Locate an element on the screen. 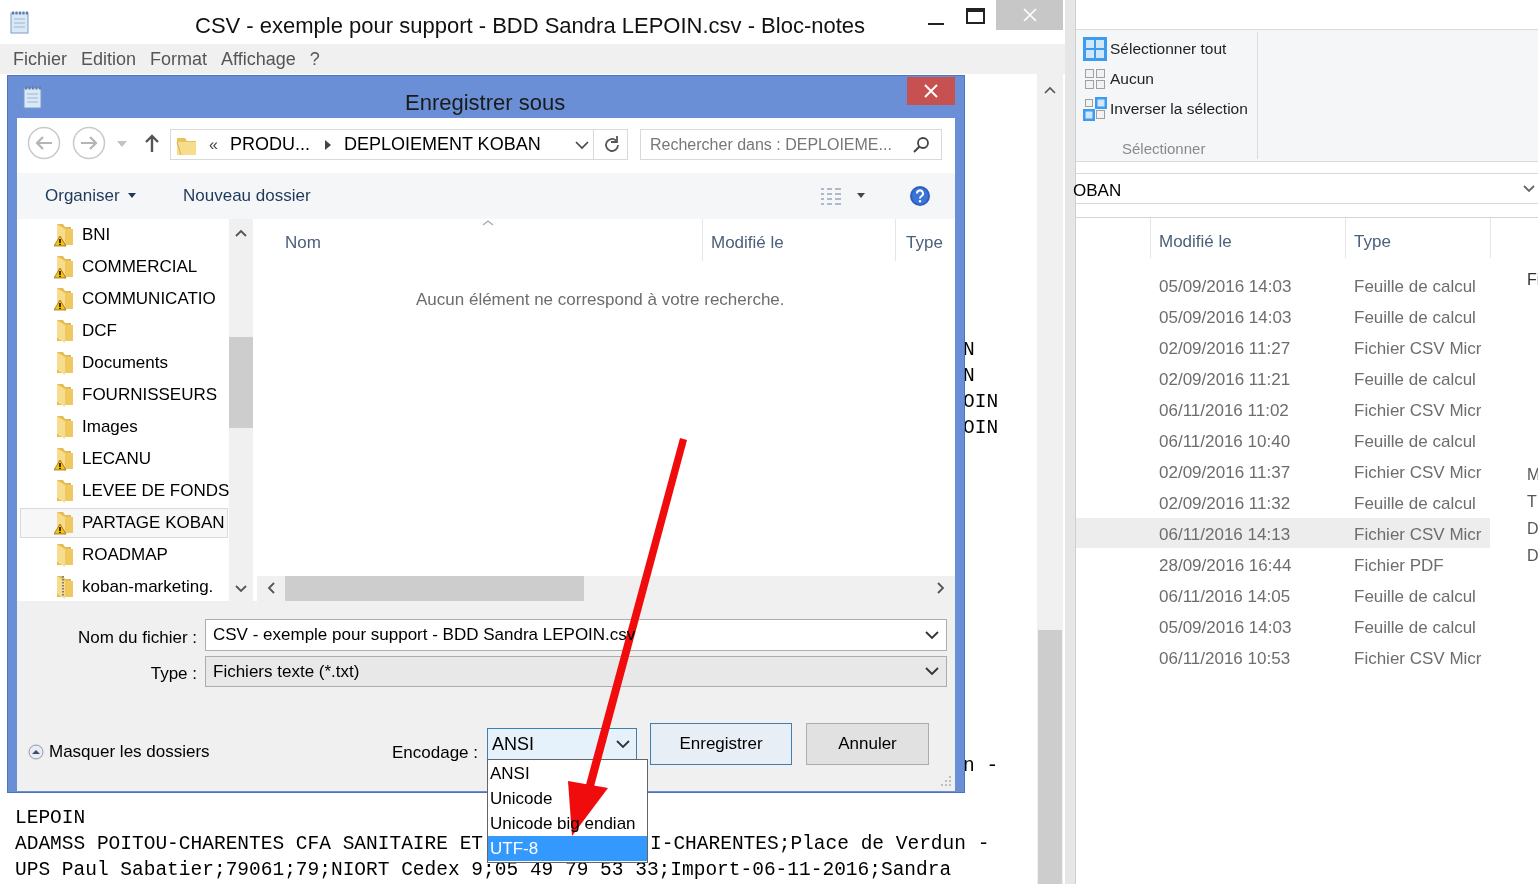 The image size is (1538, 884). scroll-left-icon is located at coordinates (271, 588).